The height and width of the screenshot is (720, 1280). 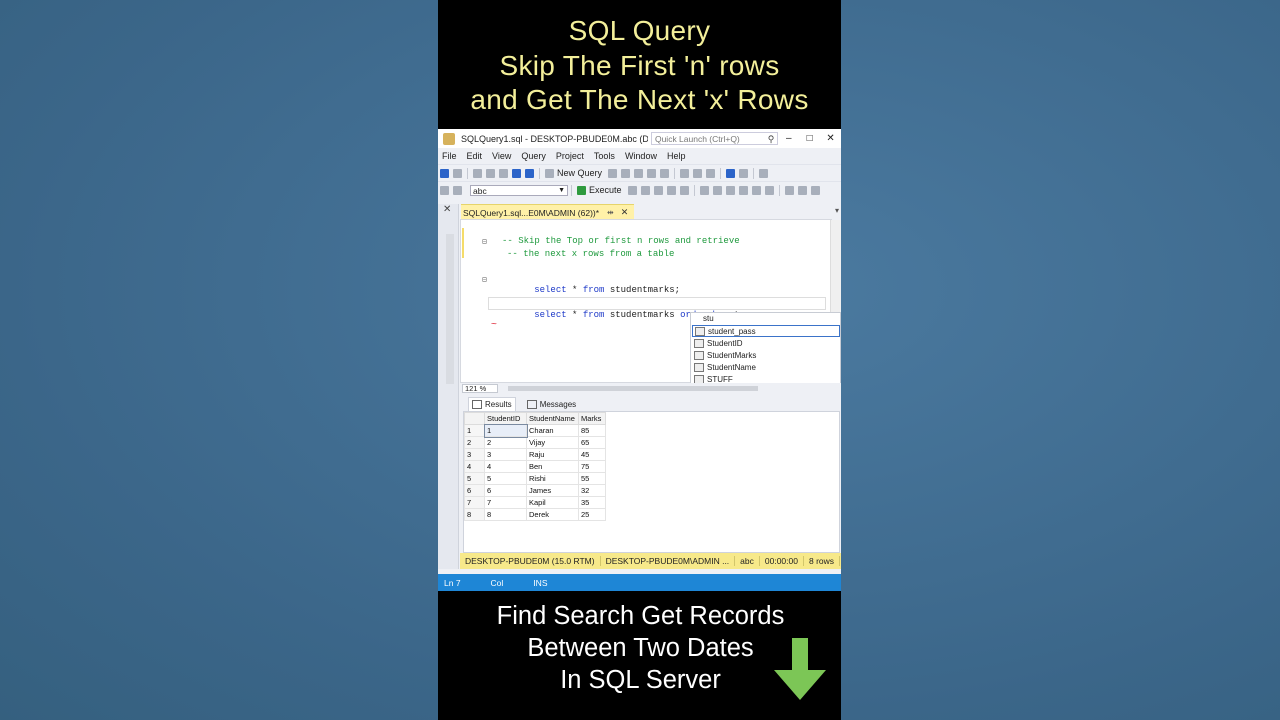 I want to click on close-tab-icon: ✕, so click(x=625, y=212).